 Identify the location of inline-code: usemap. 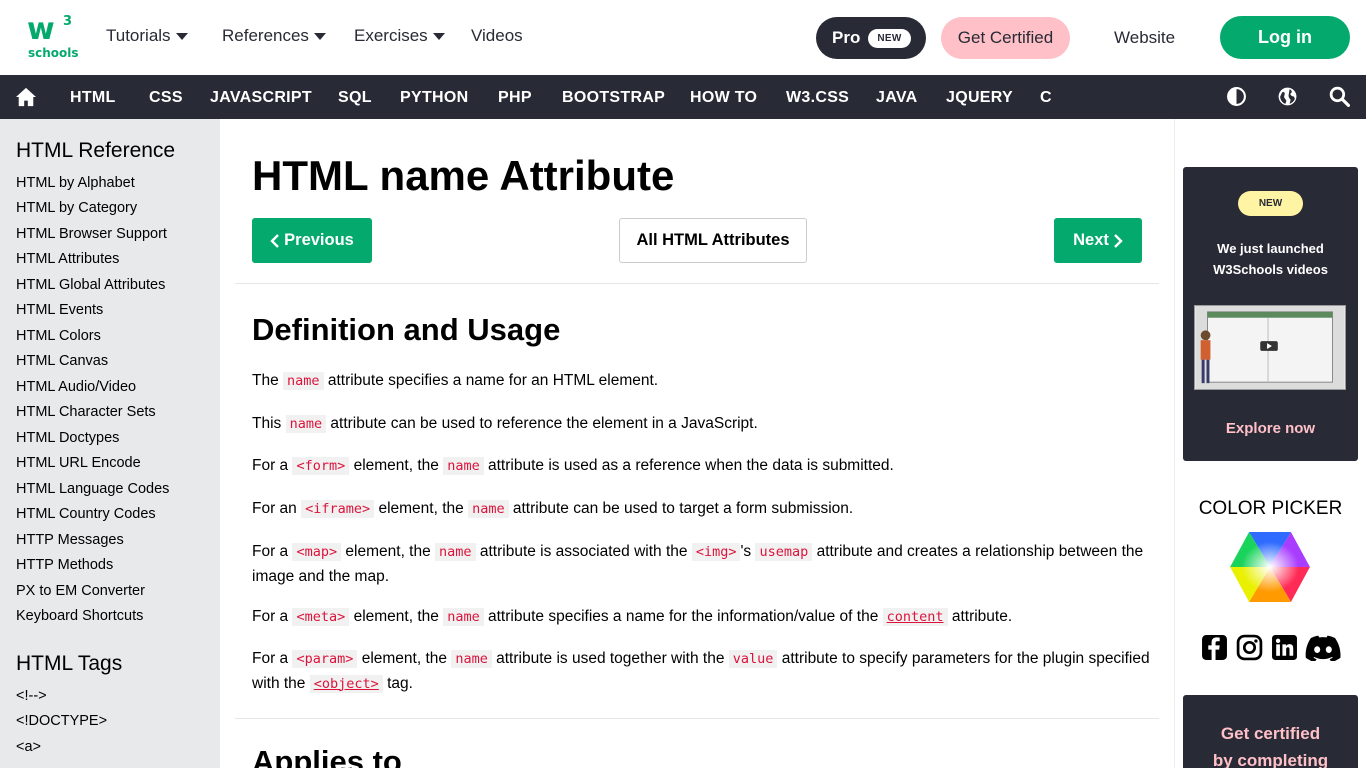
(784, 552).